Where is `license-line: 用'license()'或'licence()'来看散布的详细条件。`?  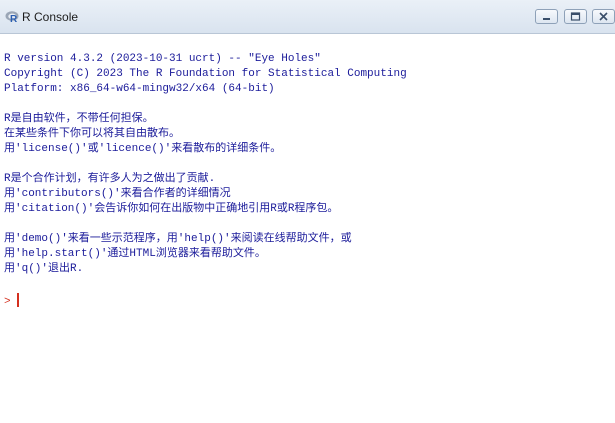
license-line: 用'license()'或'licence()'来看散布的详细条件。 is located at coordinates (143, 149).